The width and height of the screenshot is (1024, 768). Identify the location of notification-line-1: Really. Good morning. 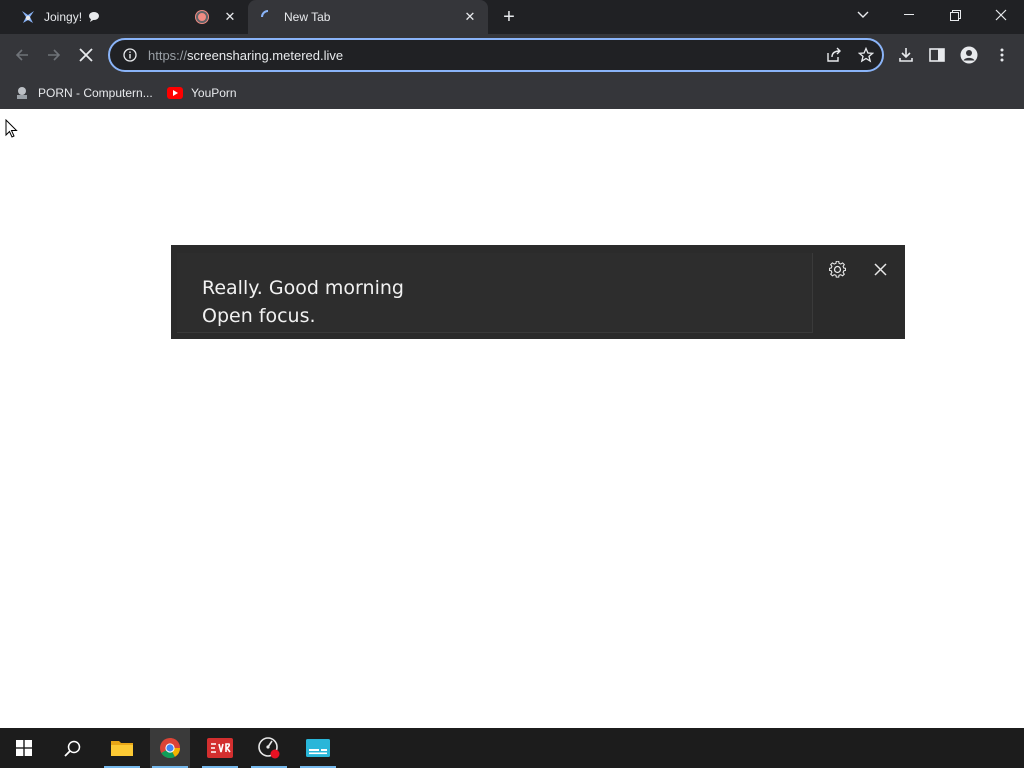
(303, 288).